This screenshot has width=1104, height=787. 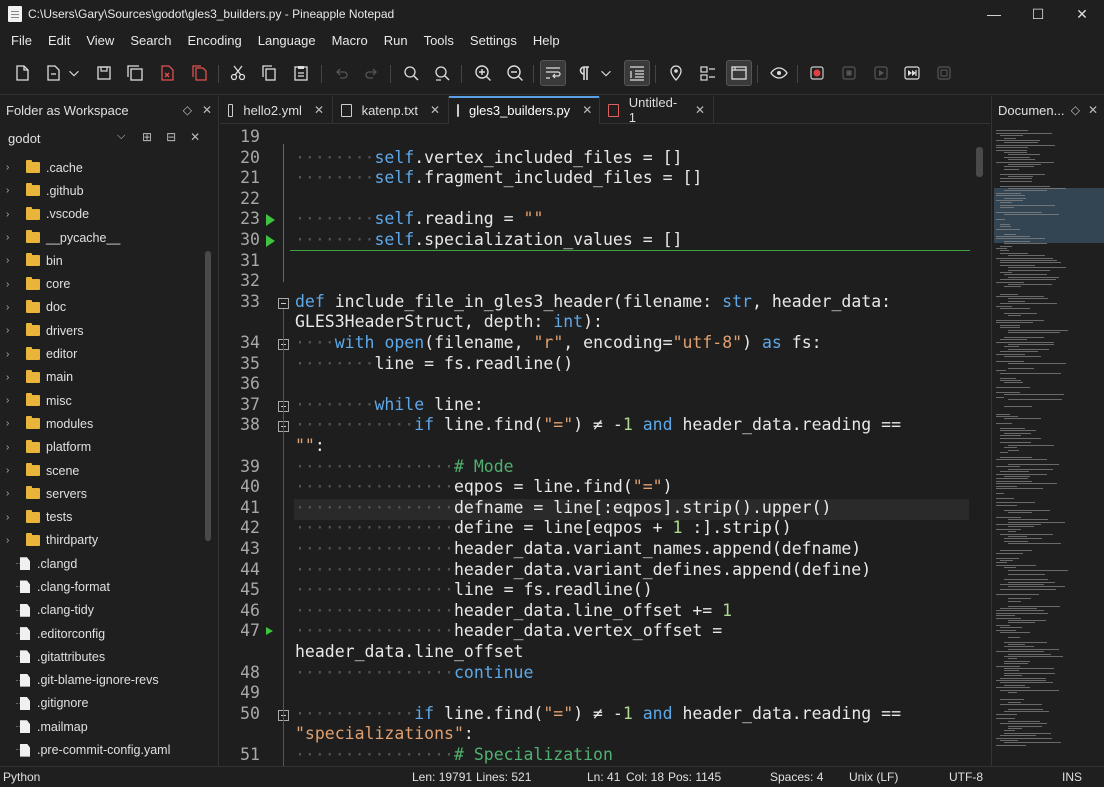 I want to click on zoom-out-icon, so click(x=515, y=73).